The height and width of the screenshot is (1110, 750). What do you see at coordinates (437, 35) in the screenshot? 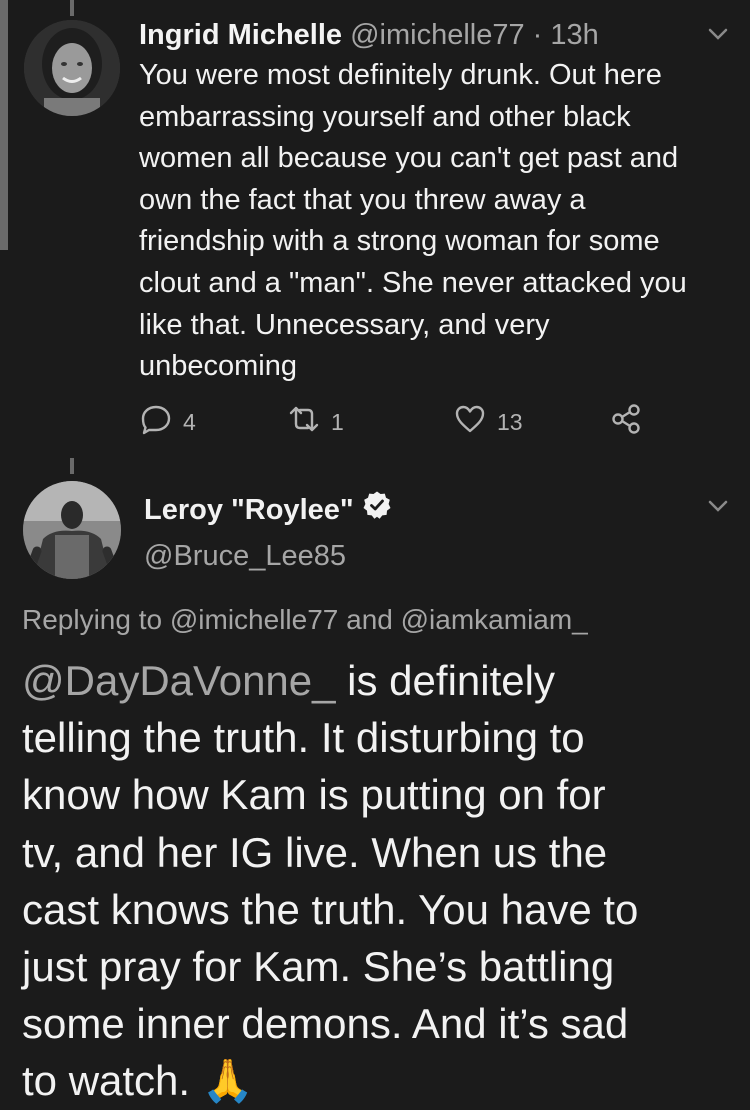
I see `user-handle: @imichelle77` at bounding box center [437, 35].